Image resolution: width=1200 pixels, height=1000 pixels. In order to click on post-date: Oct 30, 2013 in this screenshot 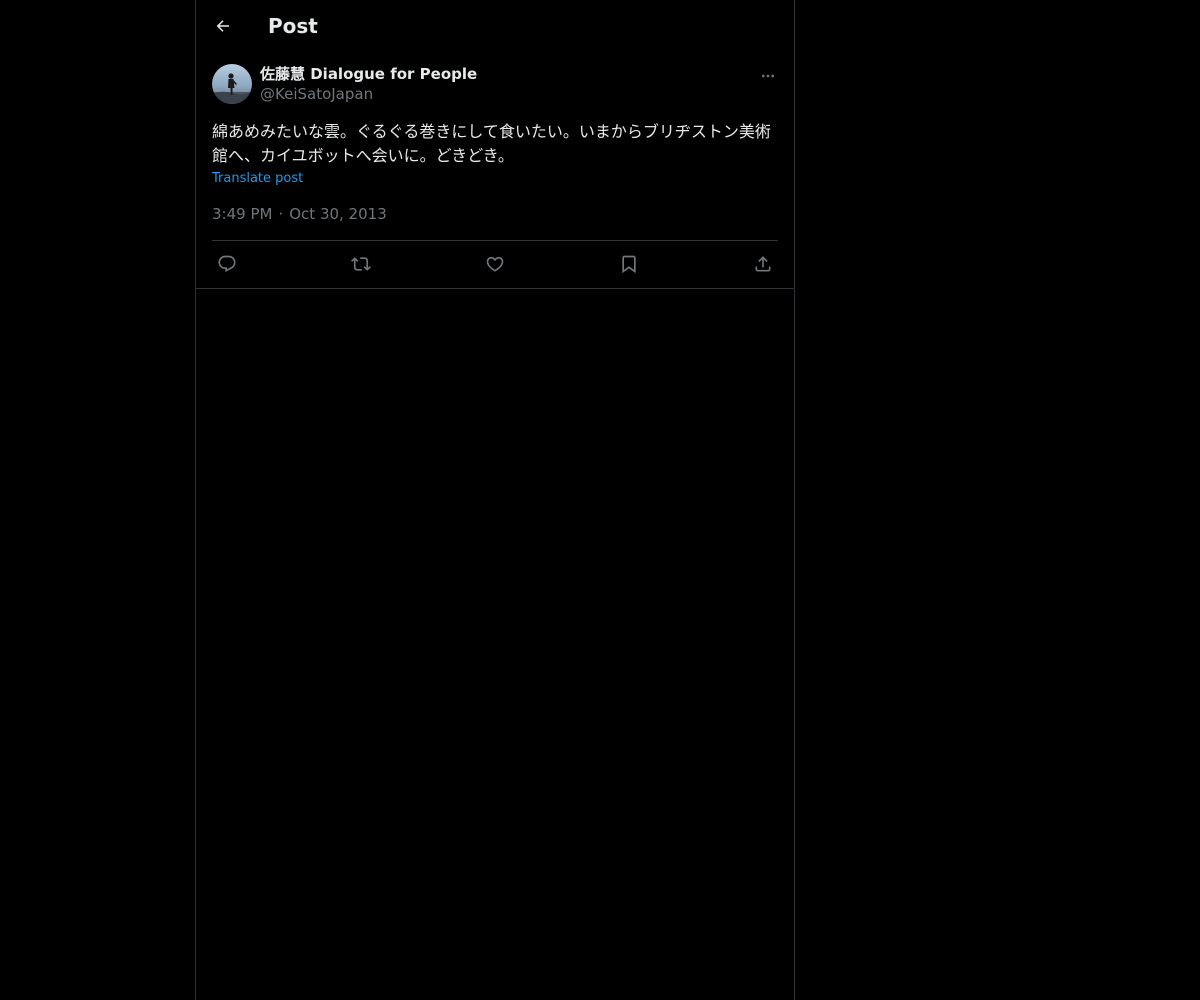, I will do `click(338, 214)`.